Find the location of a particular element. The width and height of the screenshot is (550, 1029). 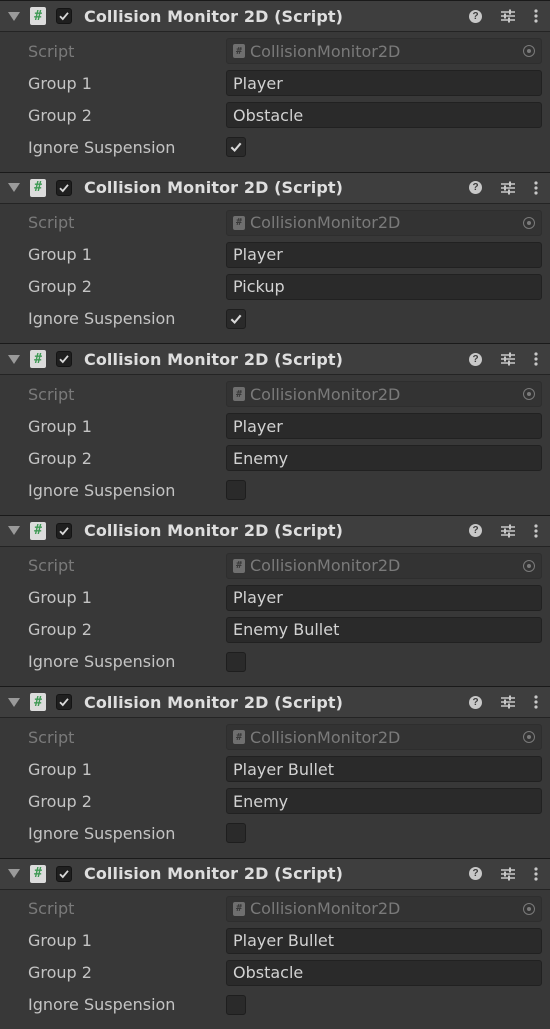

group2-field: Pickup is located at coordinates (384, 287).